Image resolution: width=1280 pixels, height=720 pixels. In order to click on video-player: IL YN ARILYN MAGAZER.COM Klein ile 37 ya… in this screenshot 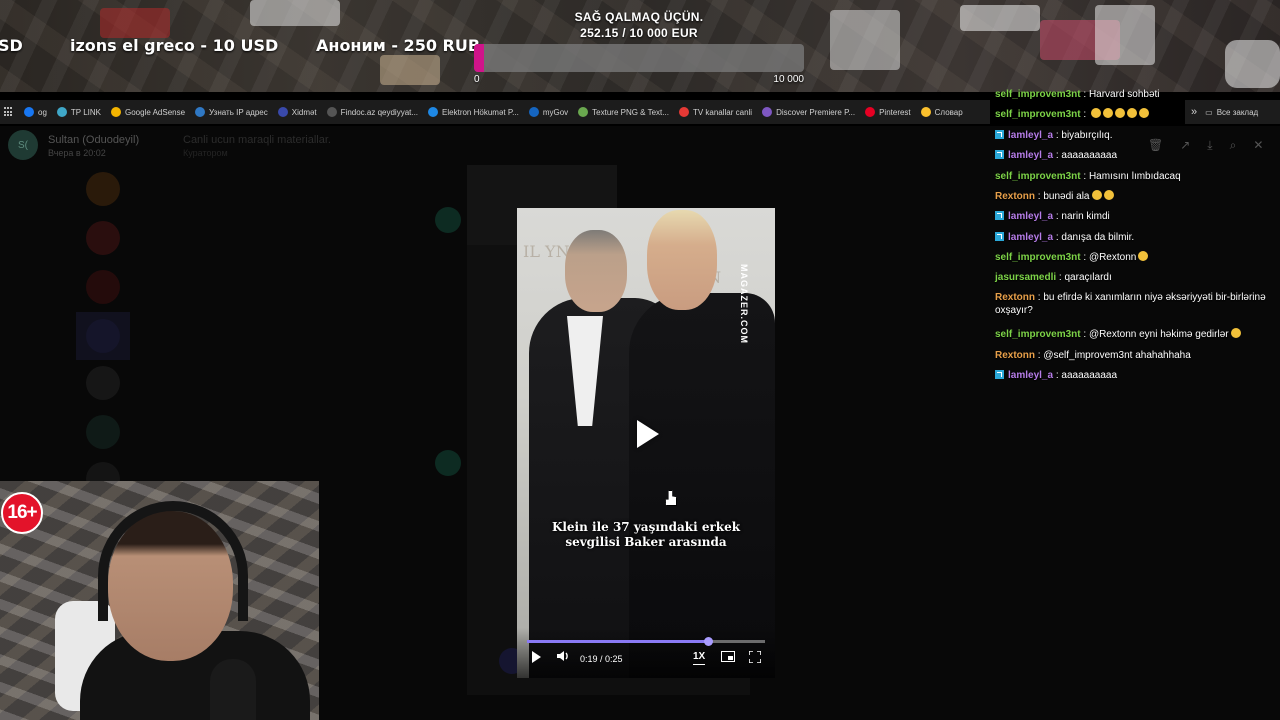, I will do `click(646, 443)`.